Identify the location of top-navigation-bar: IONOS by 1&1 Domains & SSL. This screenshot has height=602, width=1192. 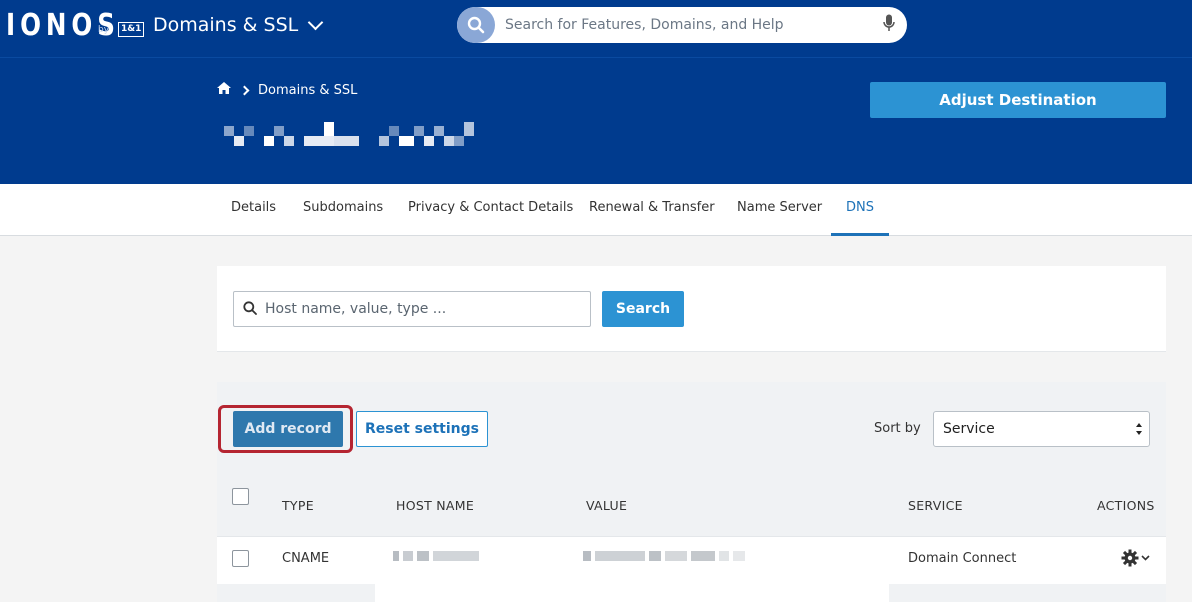
(596, 29).